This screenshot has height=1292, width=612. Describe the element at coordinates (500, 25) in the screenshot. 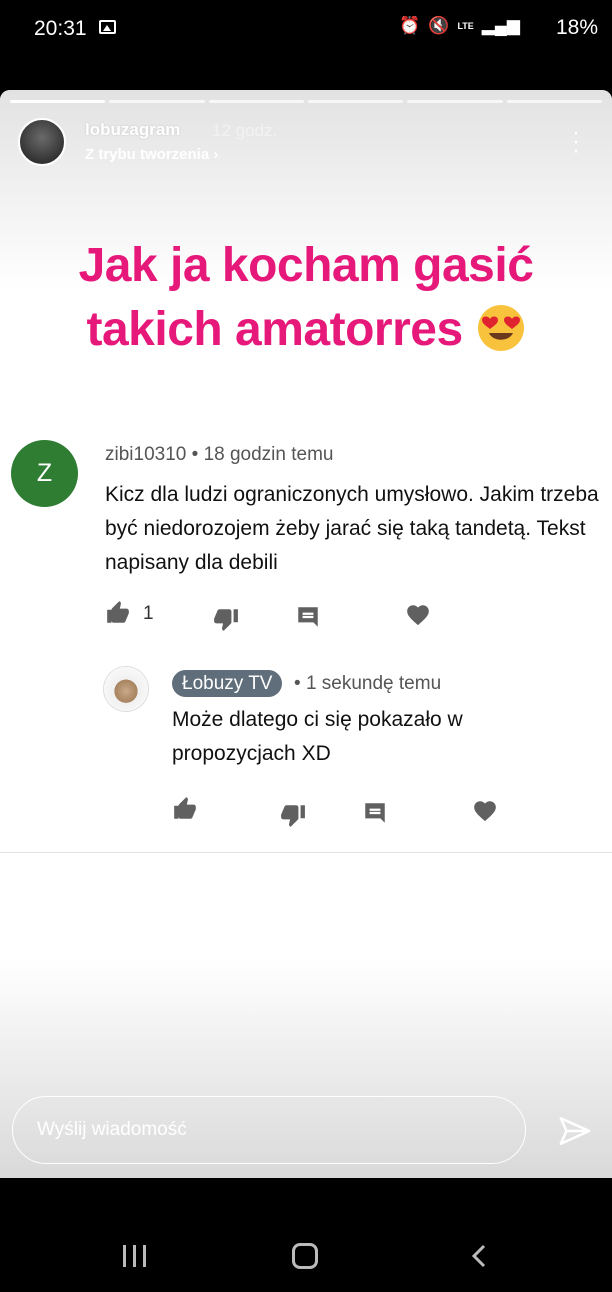

I see `signal-bars-icon: ▂▄▆` at that location.